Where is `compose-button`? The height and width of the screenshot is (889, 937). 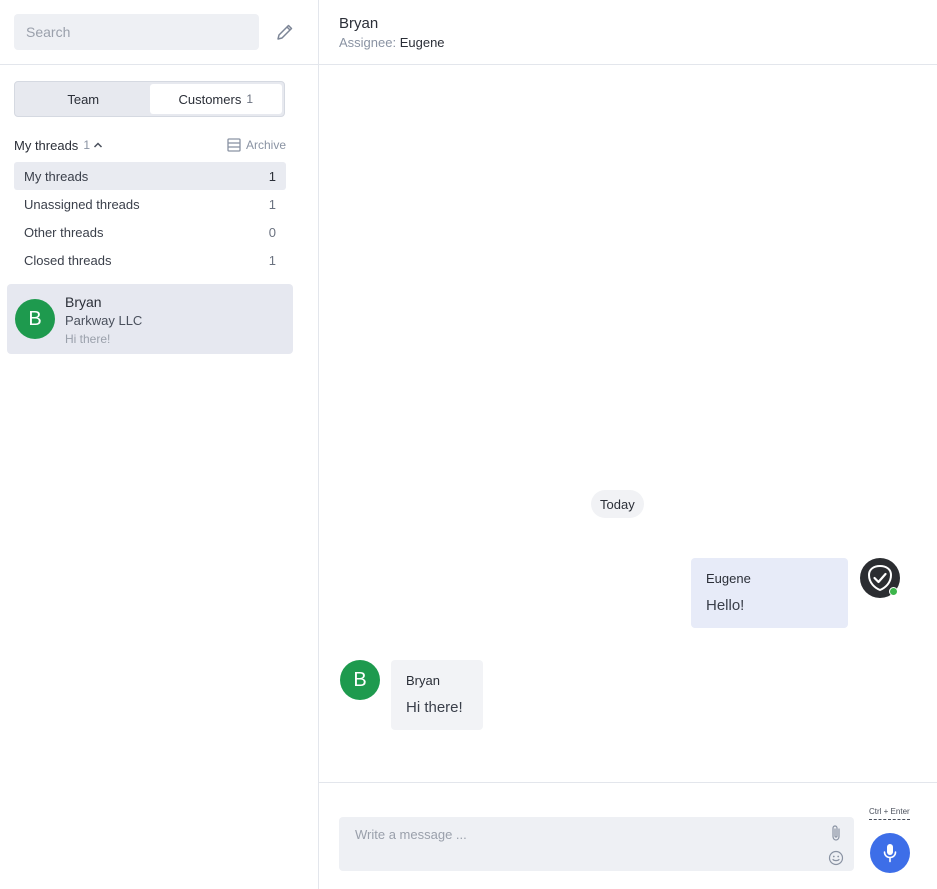
compose-button is located at coordinates (285, 32).